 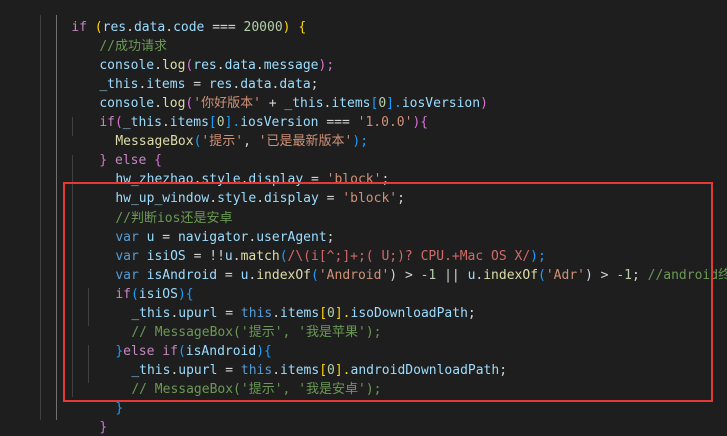 I want to click on code-line-8: } else {, so click(x=115, y=150).